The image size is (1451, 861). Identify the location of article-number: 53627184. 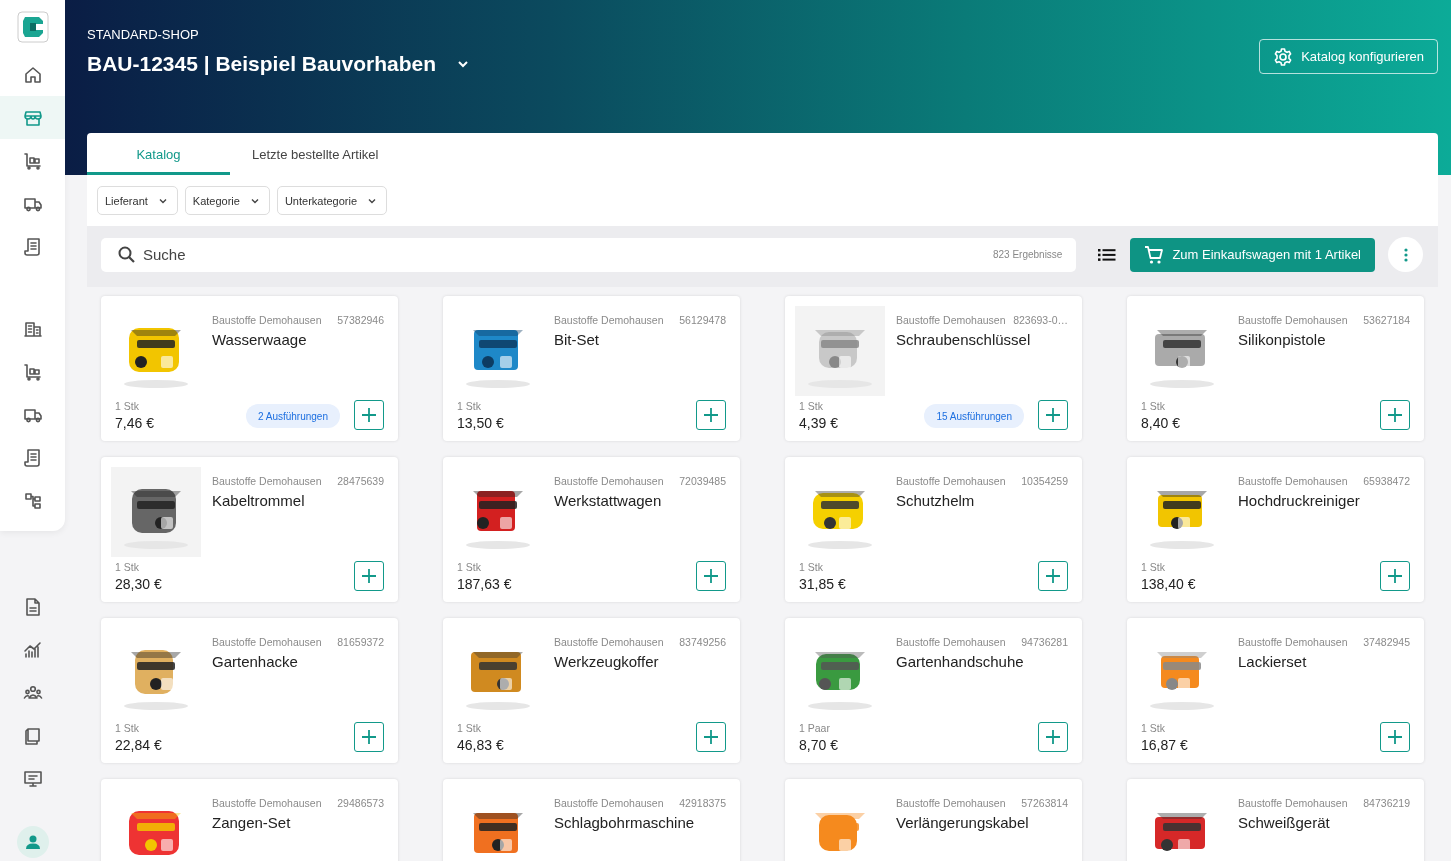
(1386, 320).